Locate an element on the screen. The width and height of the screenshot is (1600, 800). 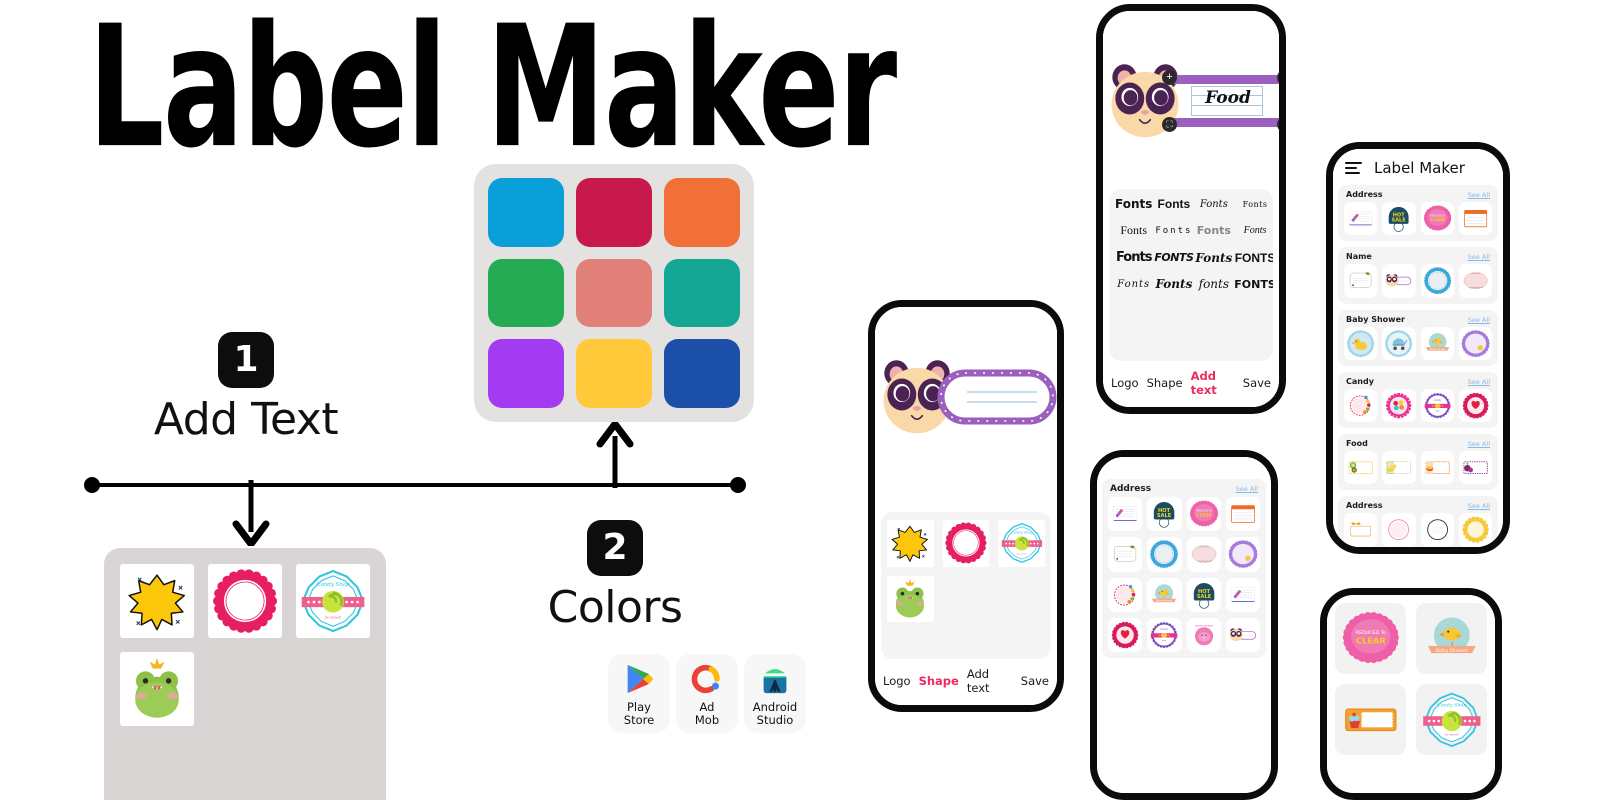
color-palette is located at coordinates (614, 293).